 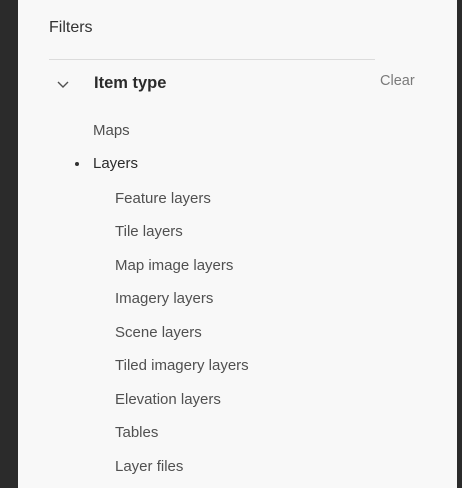 What do you see at coordinates (115, 163) in the screenshot?
I see `filter-item-layers: Layers` at bounding box center [115, 163].